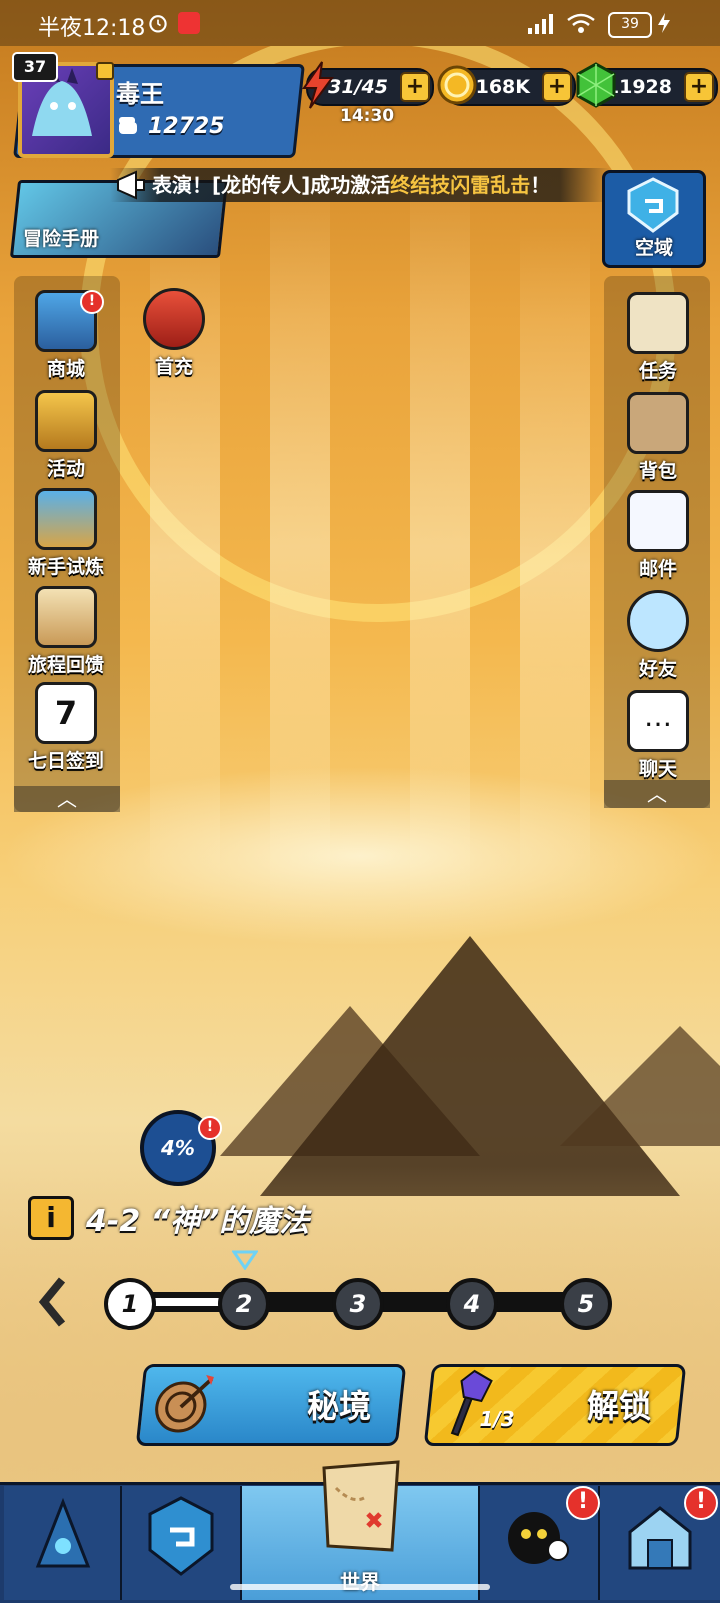 The width and height of the screenshot is (720, 1603). What do you see at coordinates (186, 126) in the screenshot?
I see `combat-power: 12725` at bounding box center [186, 126].